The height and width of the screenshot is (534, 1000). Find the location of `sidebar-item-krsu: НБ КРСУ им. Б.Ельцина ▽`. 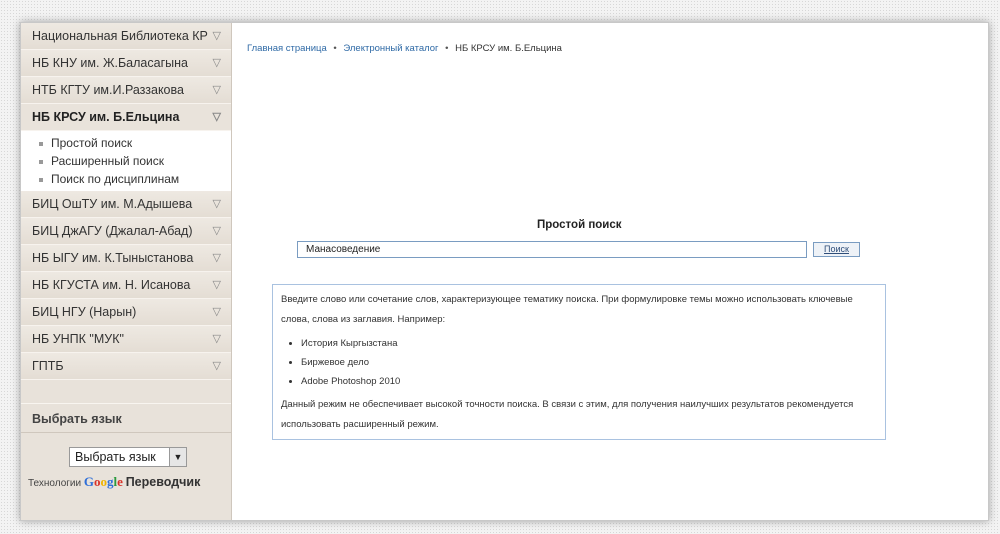

sidebar-item-krsu: НБ КРСУ им. Б.Ельцина ▽ is located at coordinates (126, 117).